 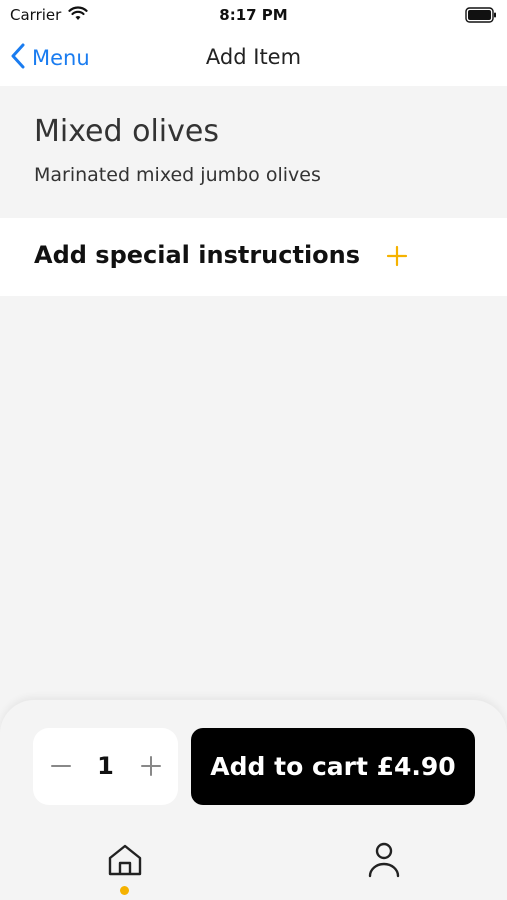 I want to click on item-name: Mixed olives, so click(x=126, y=131).